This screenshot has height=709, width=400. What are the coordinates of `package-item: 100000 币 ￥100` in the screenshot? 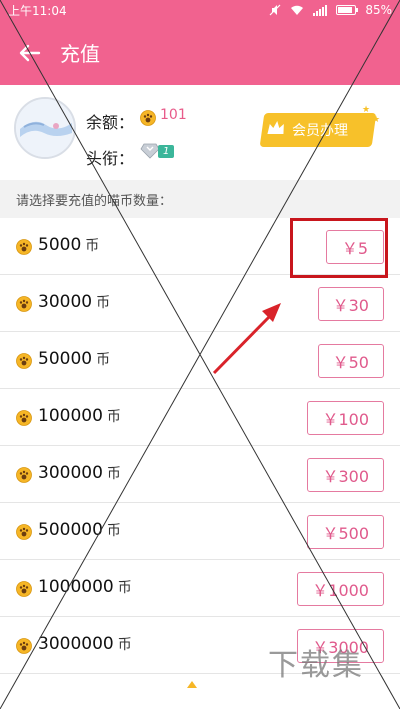 It's located at (200, 417).